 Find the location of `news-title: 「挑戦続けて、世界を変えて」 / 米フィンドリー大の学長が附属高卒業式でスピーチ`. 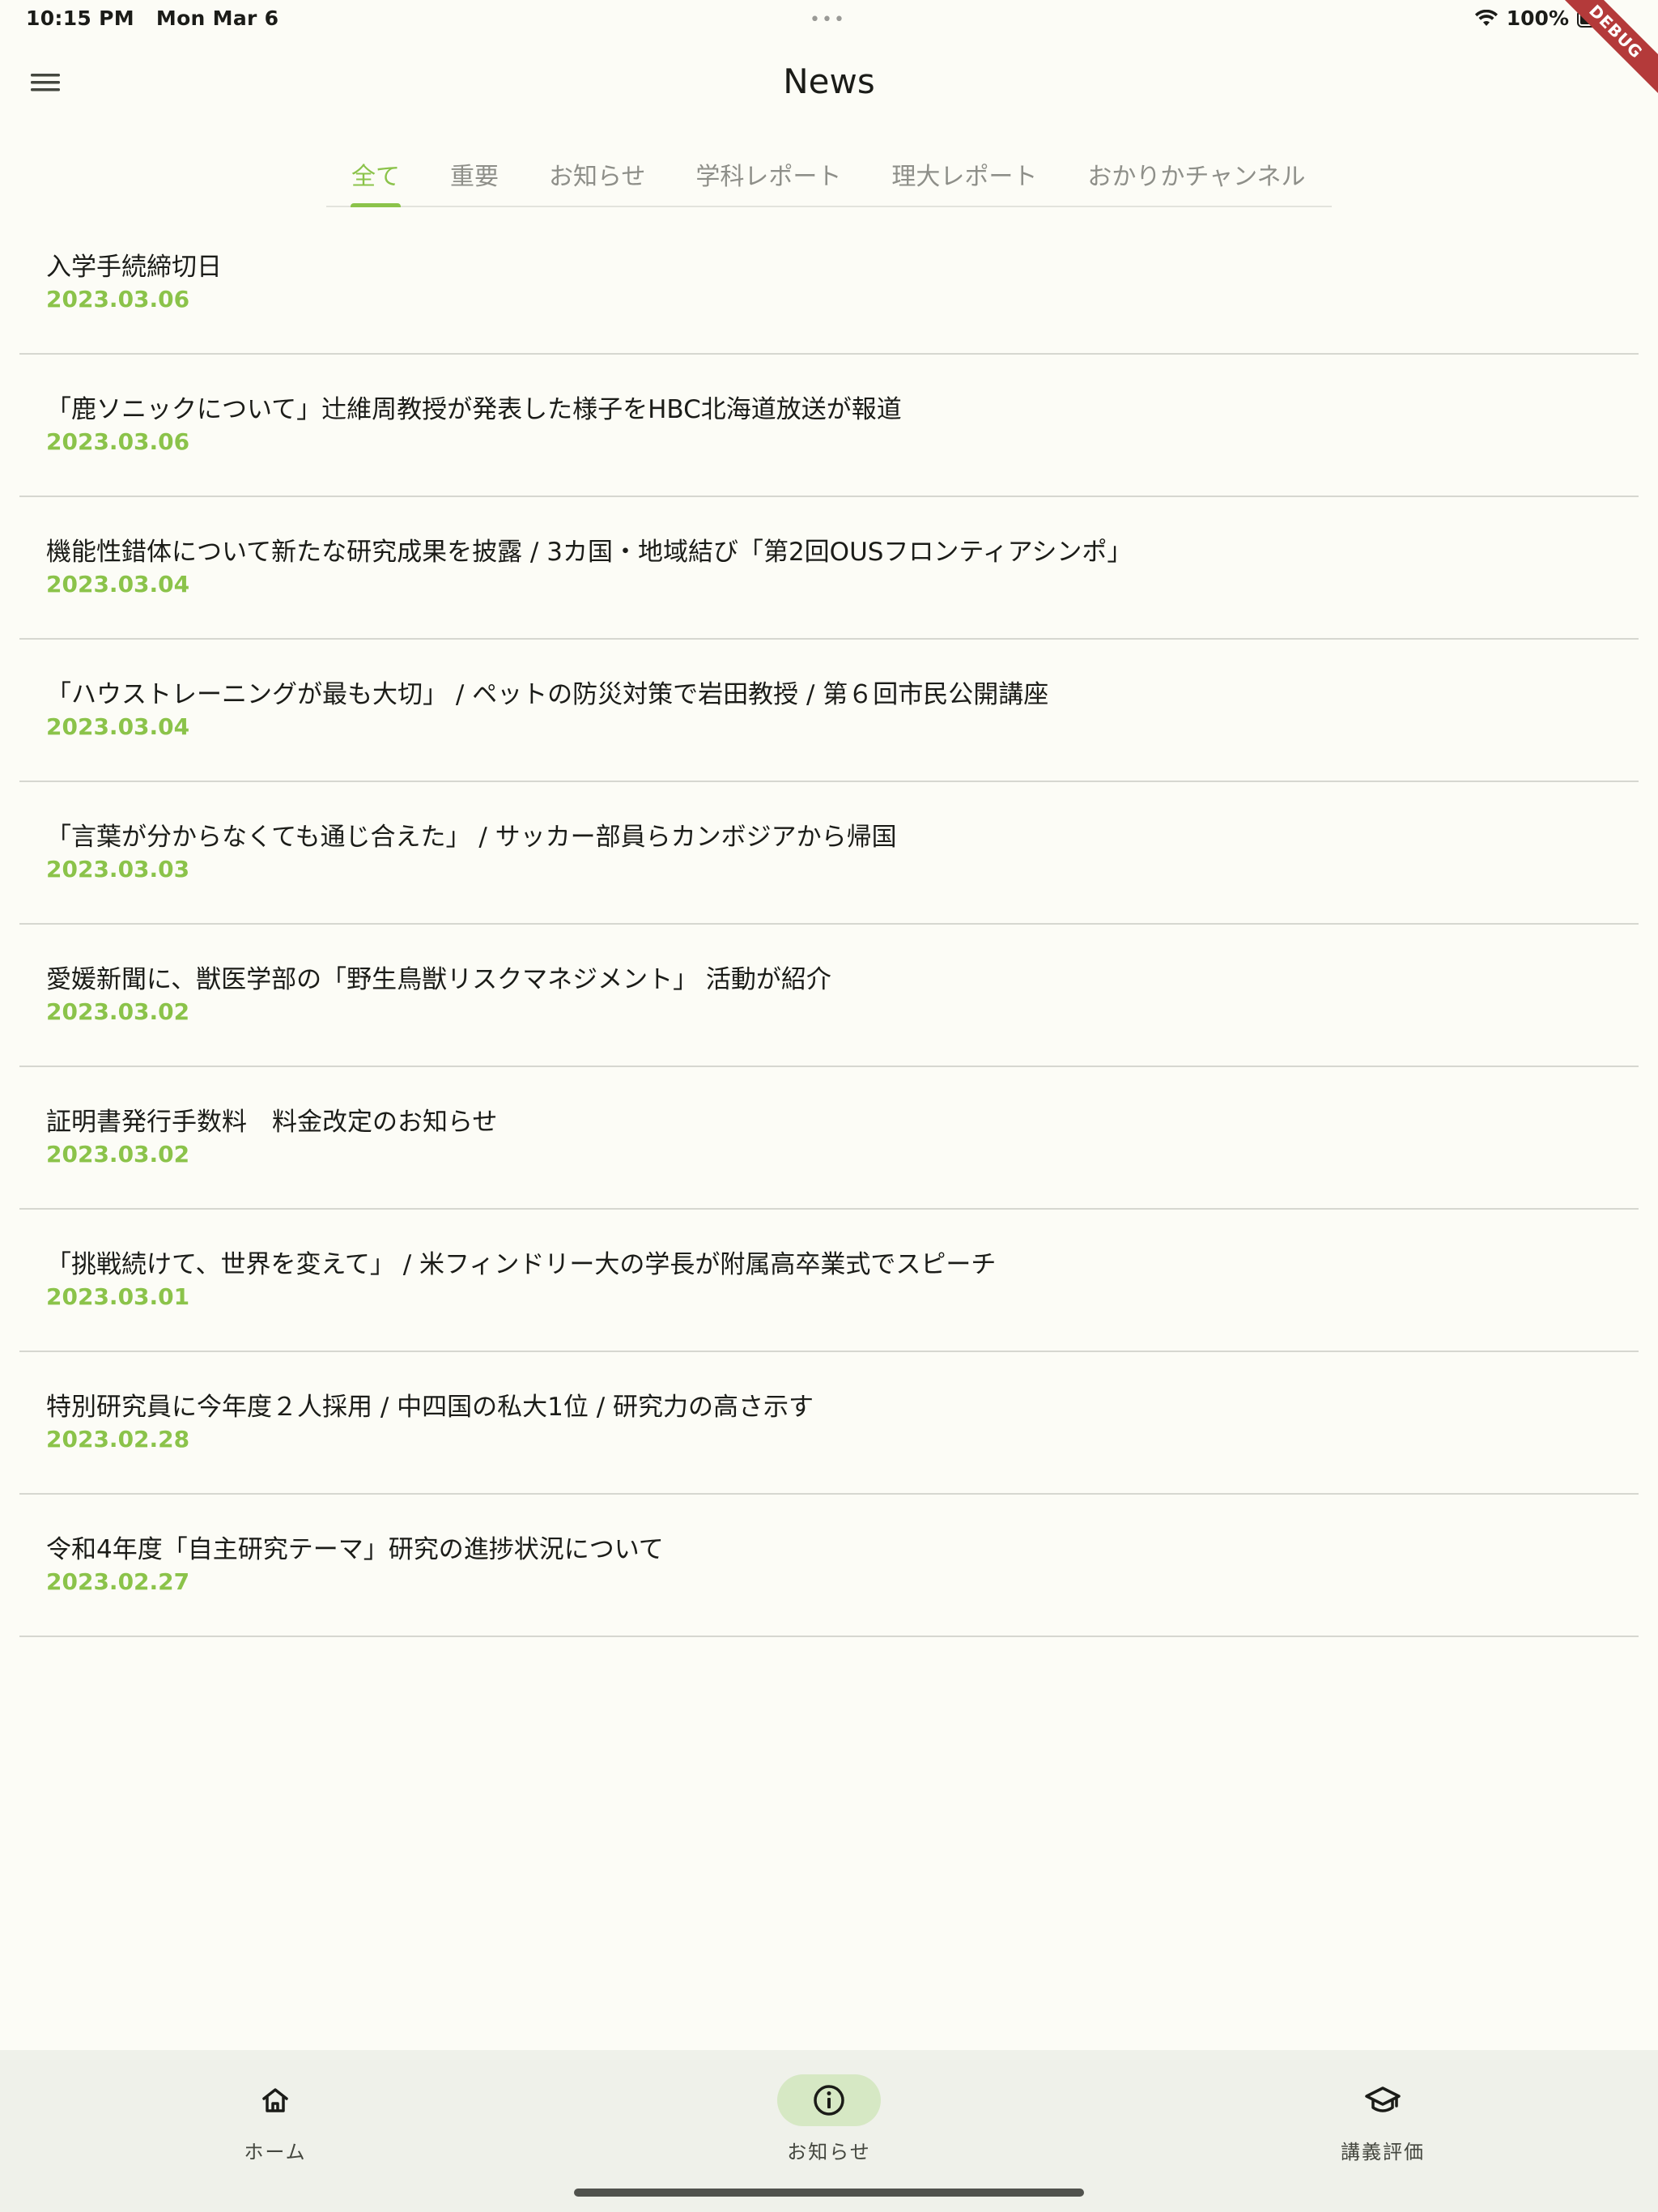

news-title: 「挑戦続けて、世界を変えて」 / 米フィンドリー大の学長が附属高卒業式でスピーチ is located at coordinates (521, 1264).